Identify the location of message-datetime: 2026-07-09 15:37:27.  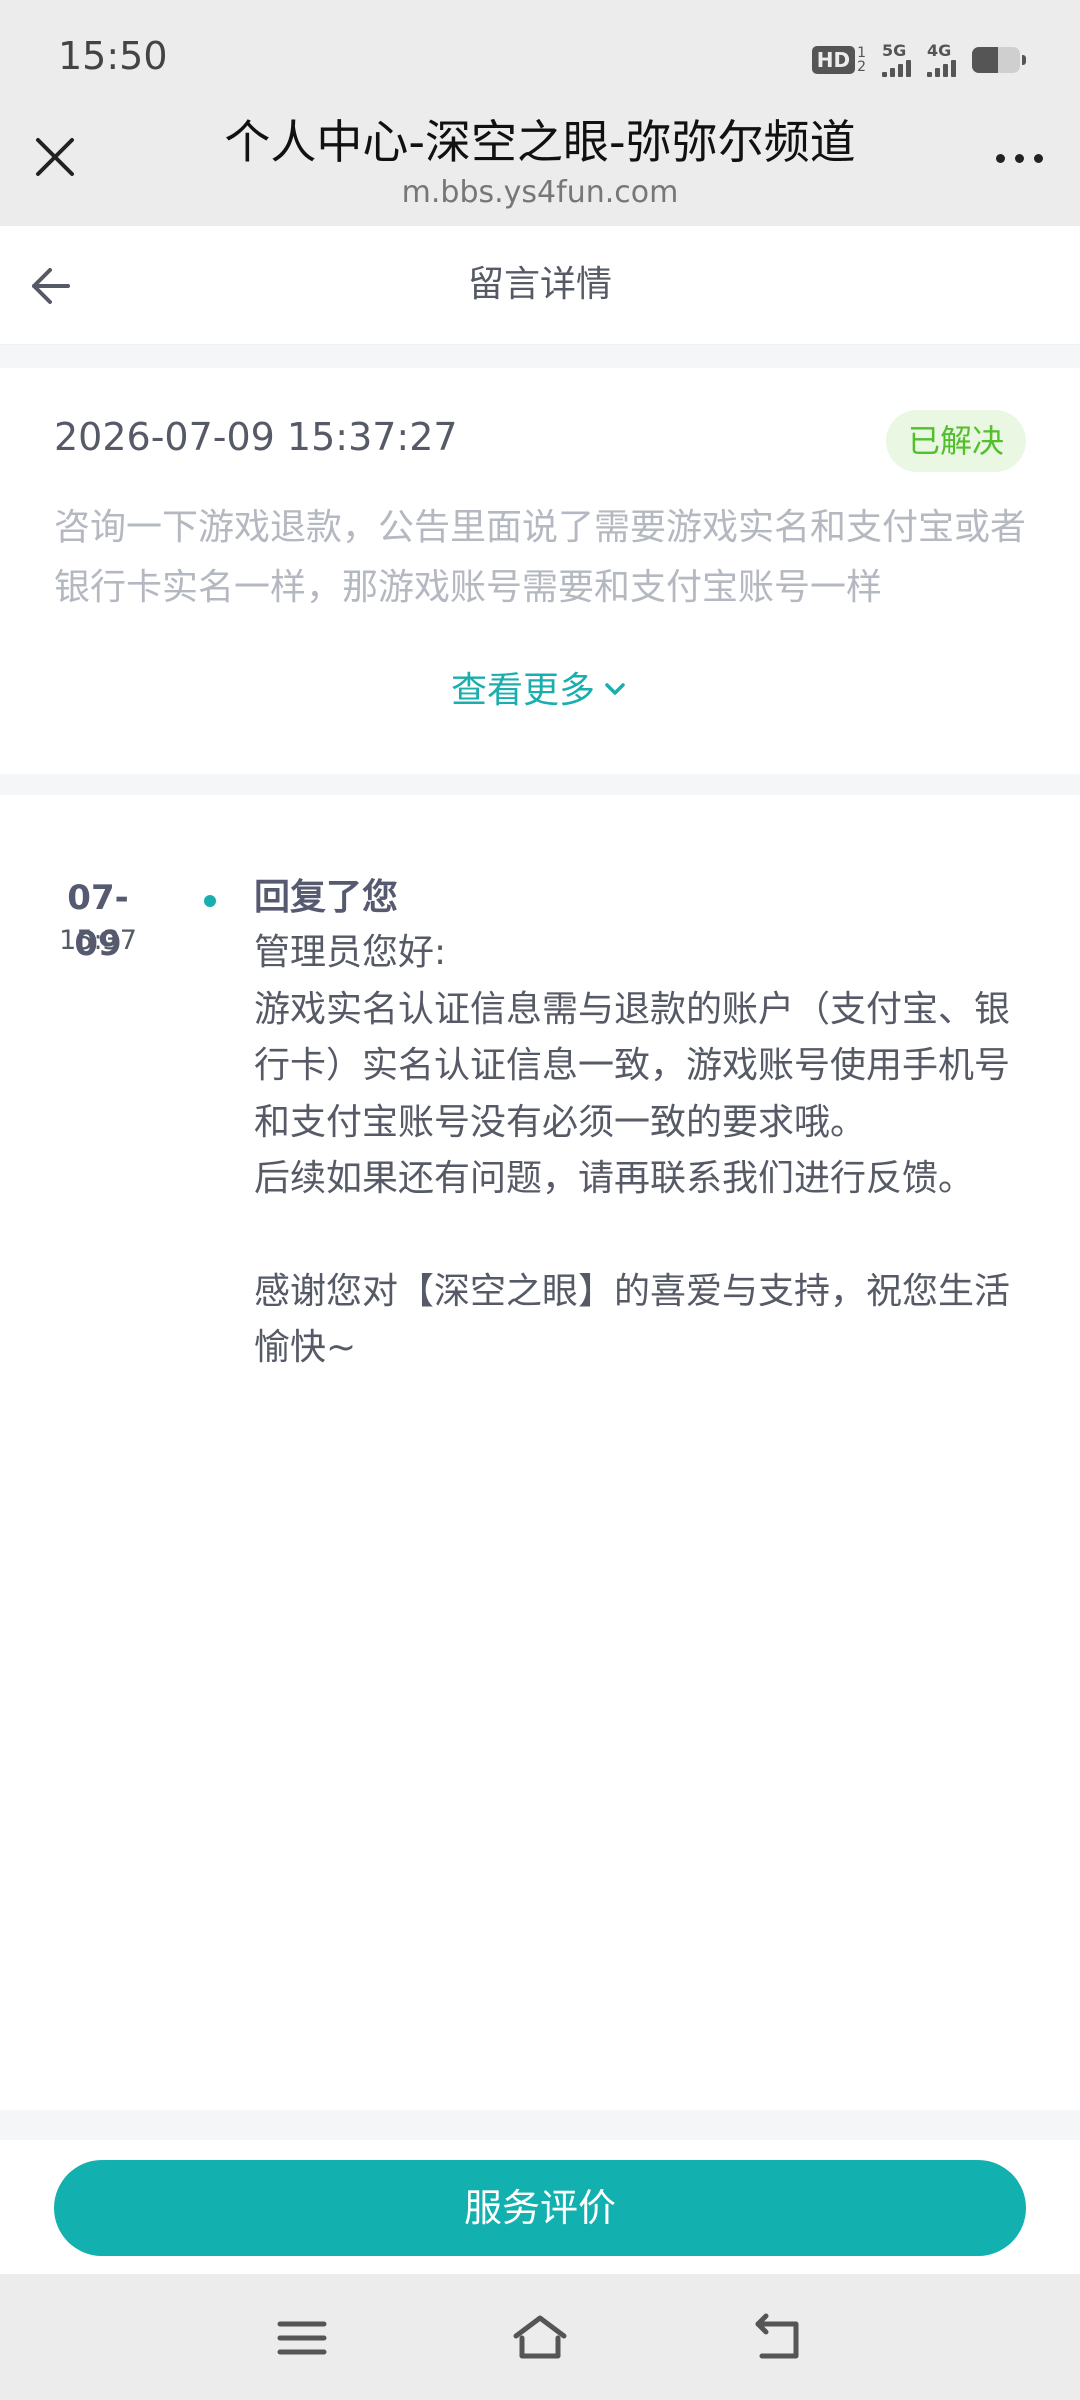
(256, 437).